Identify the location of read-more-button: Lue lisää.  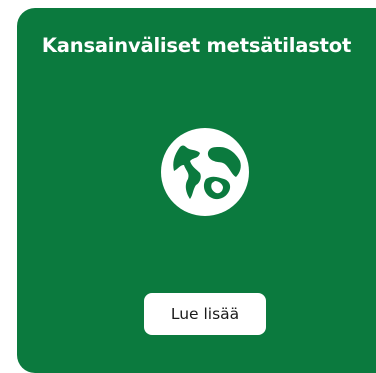
(205, 314).